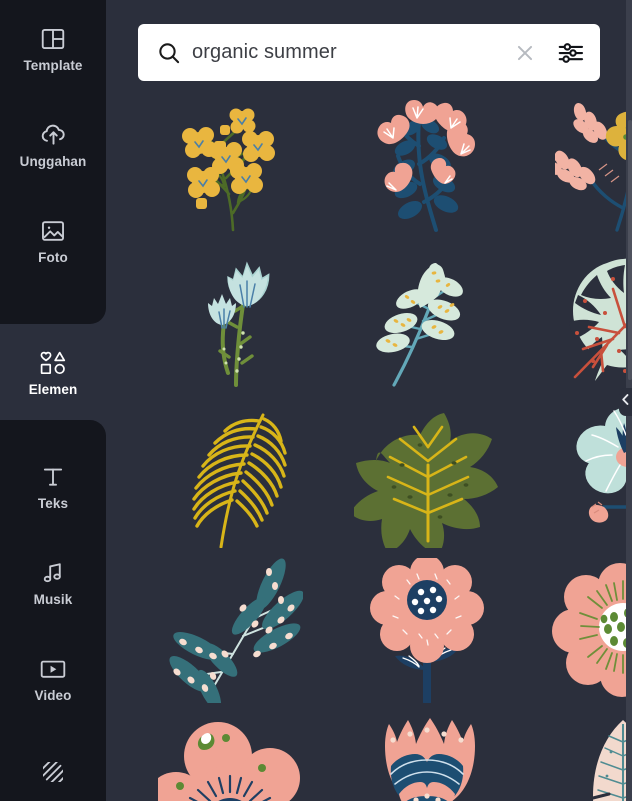 This screenshot has height=801, width=632. What do you see at coordinates (580, 475) in the screenshot?
I see `element-tile-mint-hibiscus-flower` at bounding box center [580, 475].